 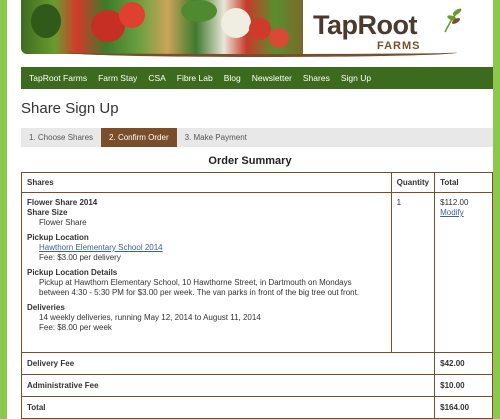 I want to click on step-make-payment: 3. Make Payment, so click(x=215, y=137).